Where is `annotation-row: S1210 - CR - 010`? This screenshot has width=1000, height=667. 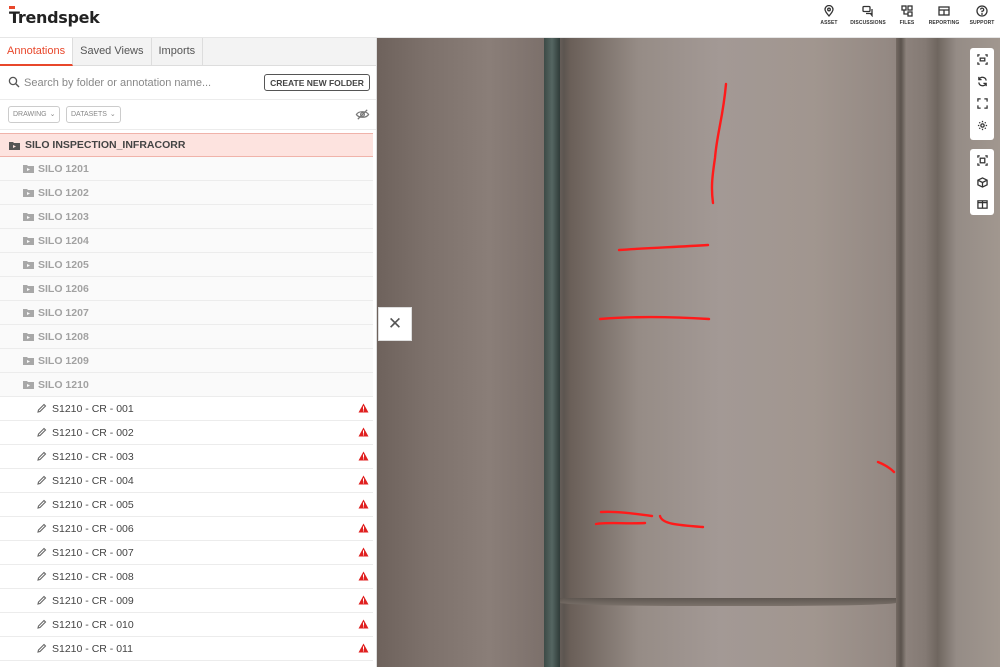
annotation-row: S1210 - CR - 010 is located at coordinates (186, 625).